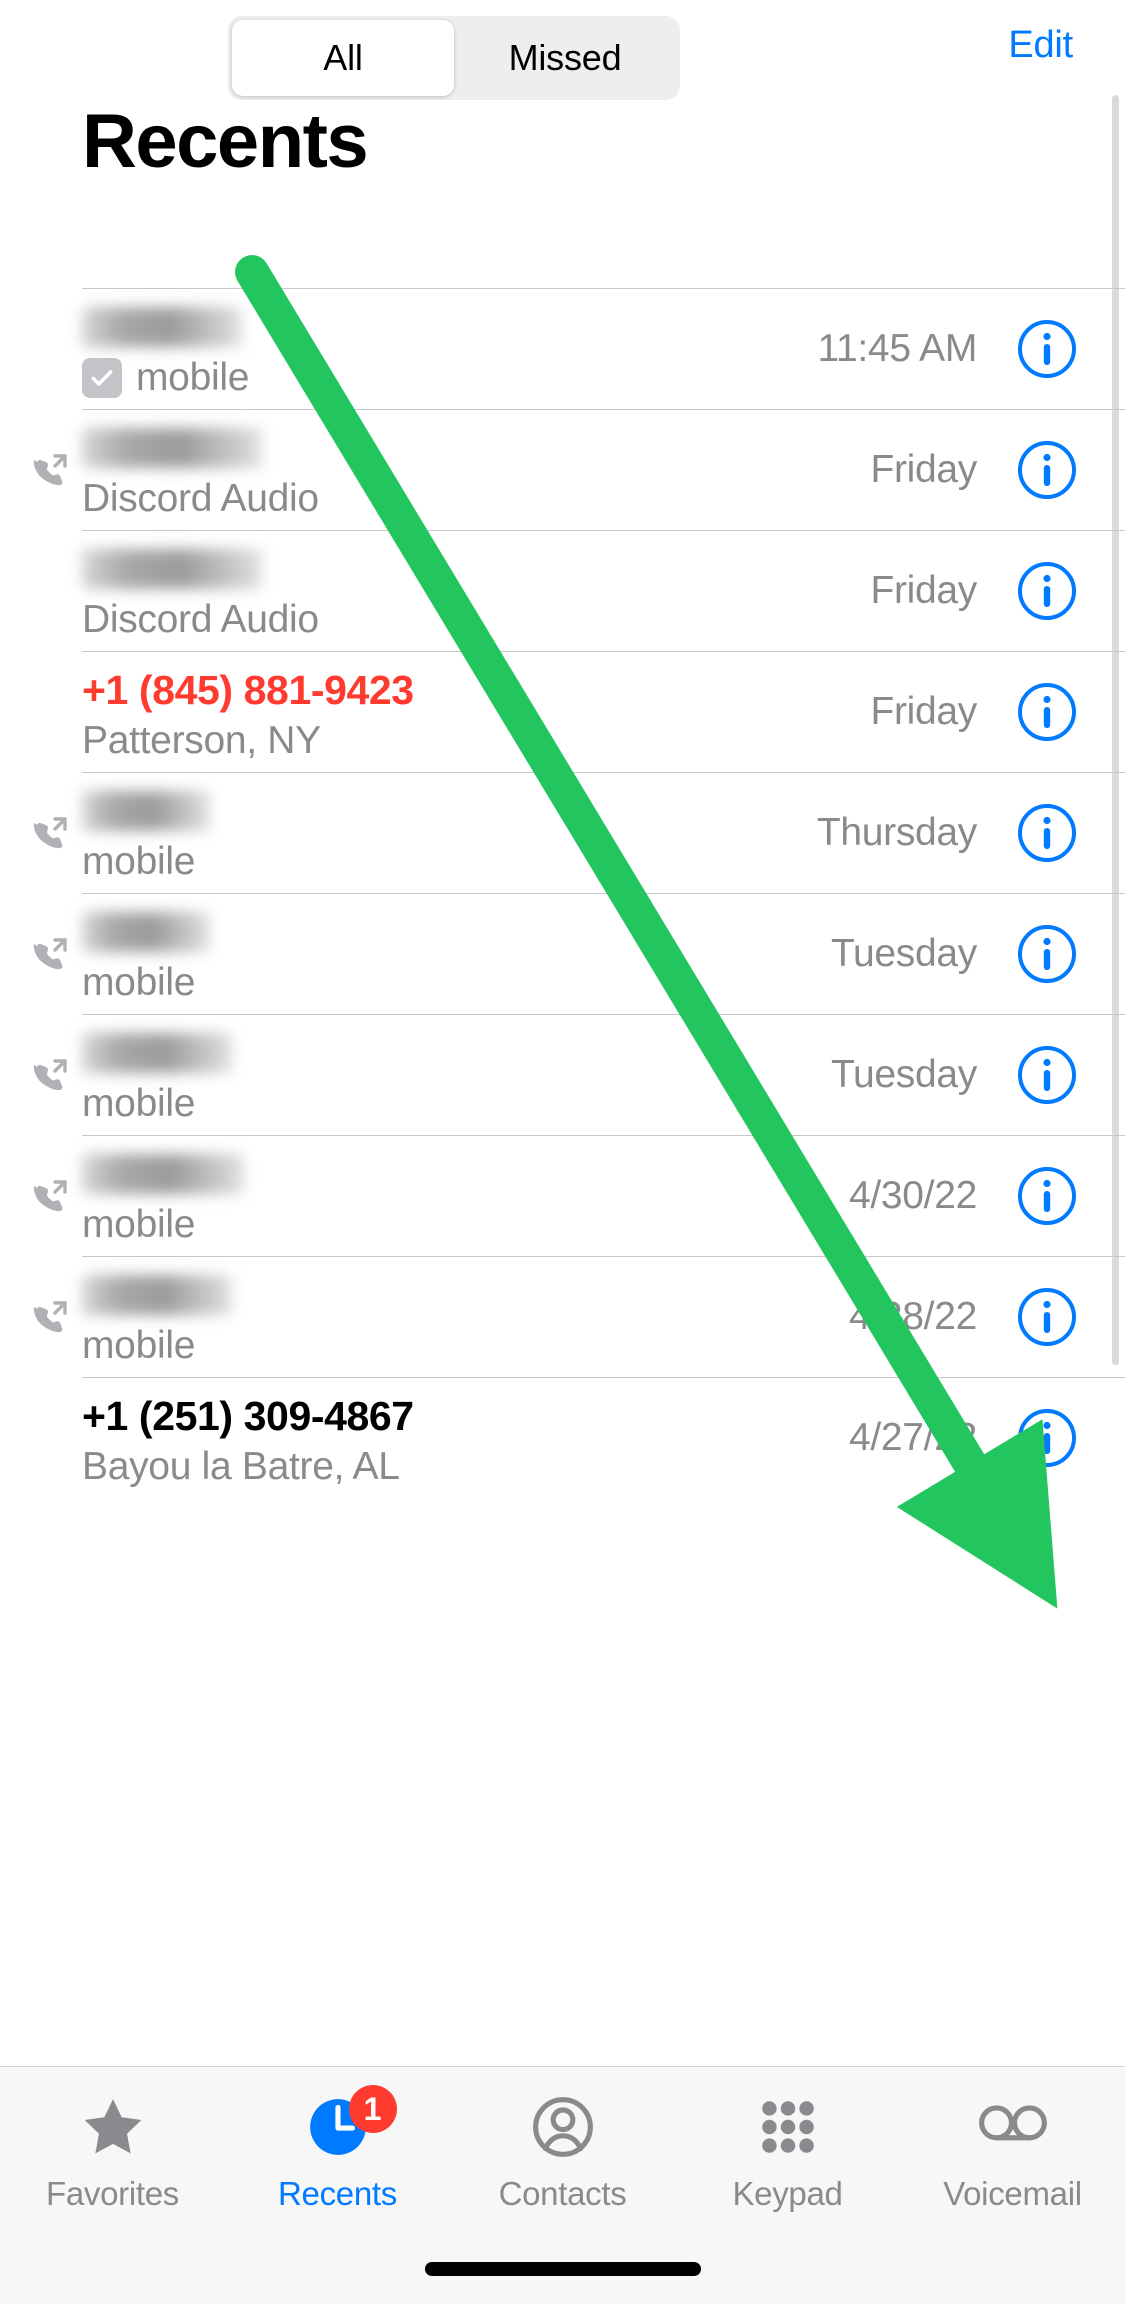 Image resolution: width=1125 pixels, height=2304 pixels. Describe the element at coordinates (112, 2151) in the screenshot. I see `tab-favorites: Favorites` at that location.